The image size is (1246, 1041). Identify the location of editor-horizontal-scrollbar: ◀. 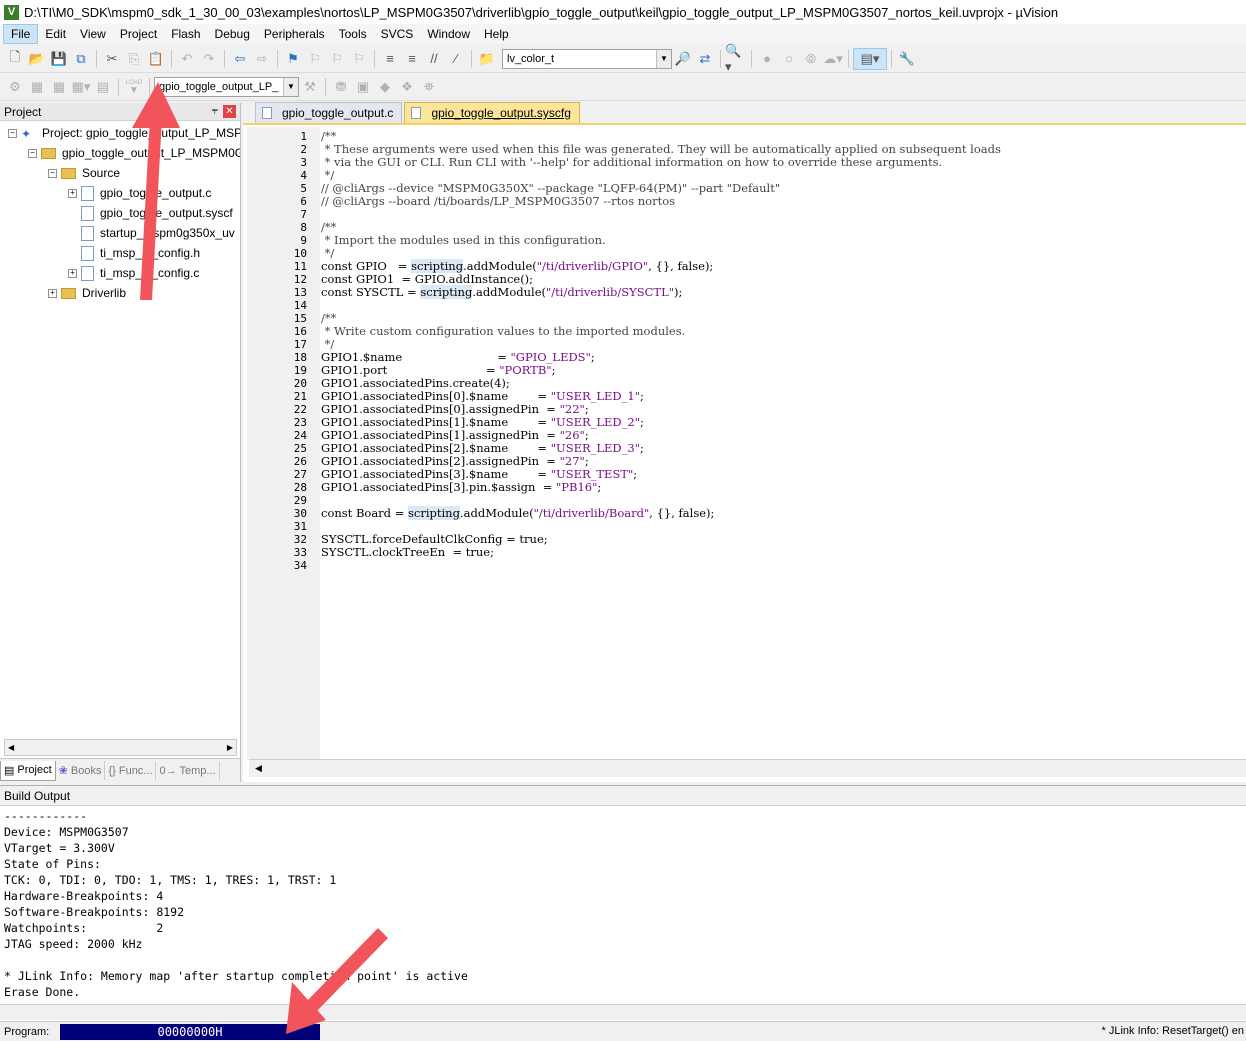
(747, 768).